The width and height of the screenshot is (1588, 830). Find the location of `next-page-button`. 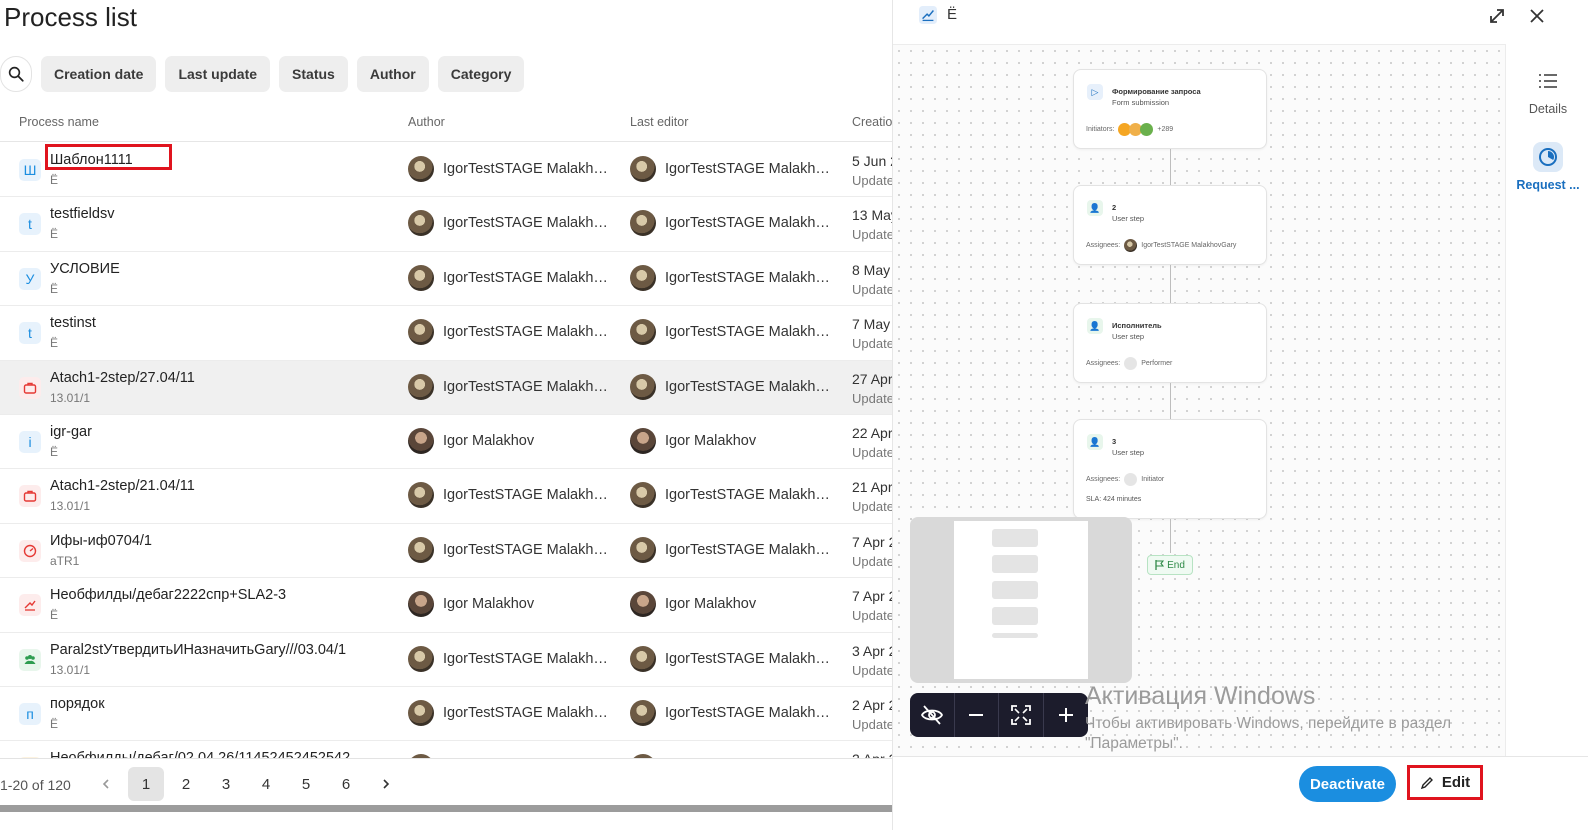

next-page-button is located at coordinates (386, 784).